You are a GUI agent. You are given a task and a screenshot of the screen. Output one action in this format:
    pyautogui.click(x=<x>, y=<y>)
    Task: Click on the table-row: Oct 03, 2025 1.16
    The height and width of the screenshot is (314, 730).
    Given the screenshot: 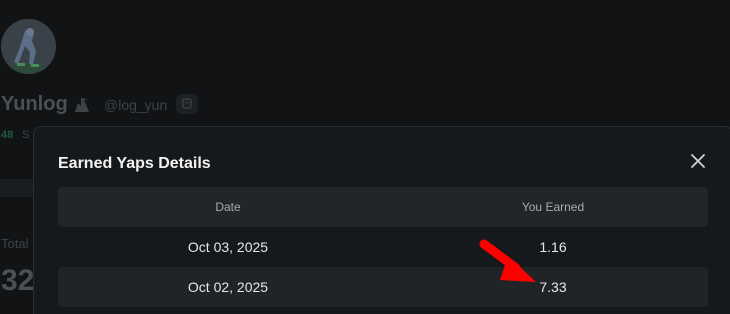 What is the action you would take?
    pyautogui.click(x=383, y=247)
    